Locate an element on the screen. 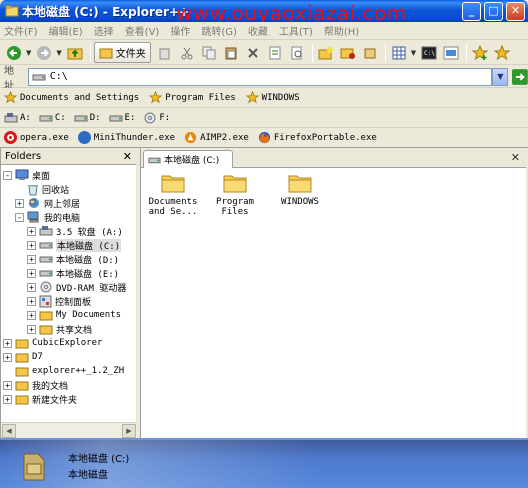 The height and width of the screenshot is (488, 528). tree-item-recycle-bin: 回收站 is located at coordinates (42, 189).